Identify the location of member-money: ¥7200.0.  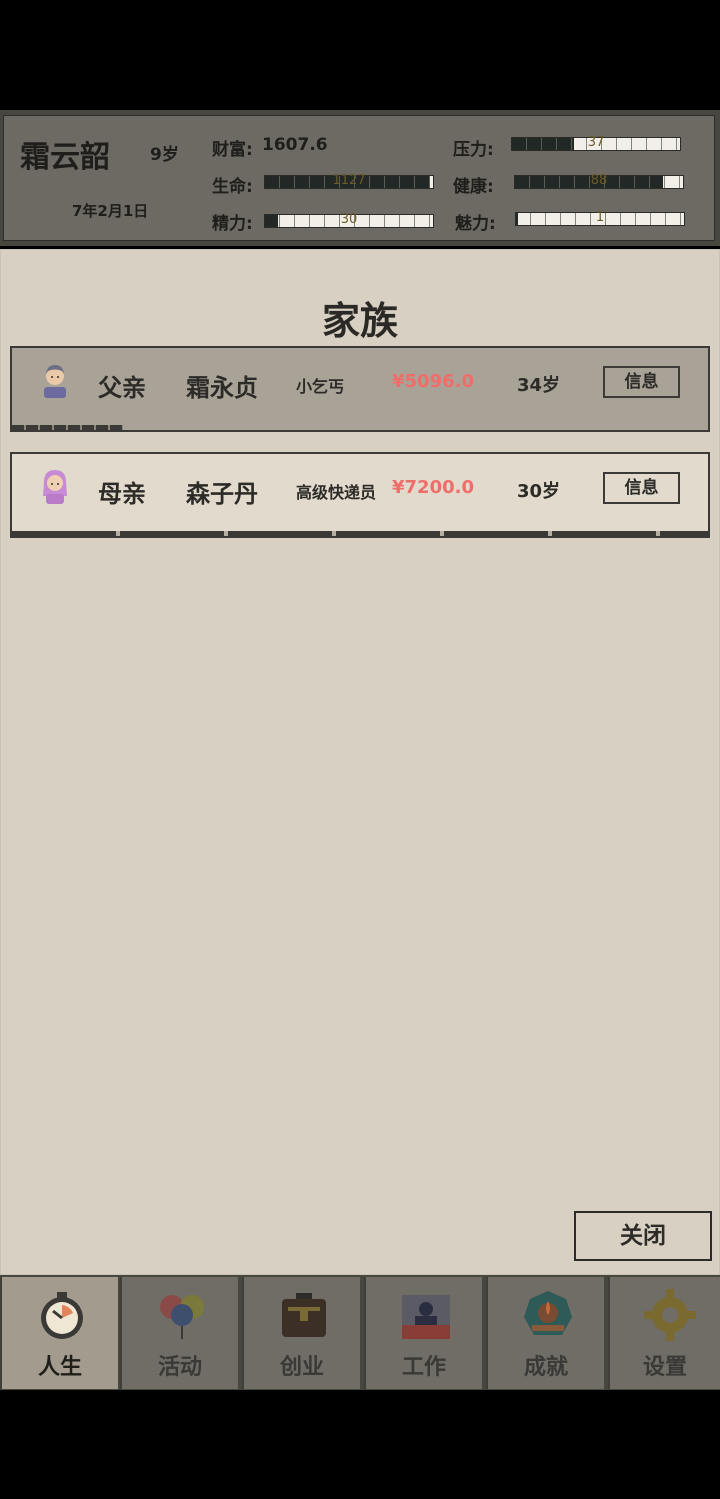
(433, 487).